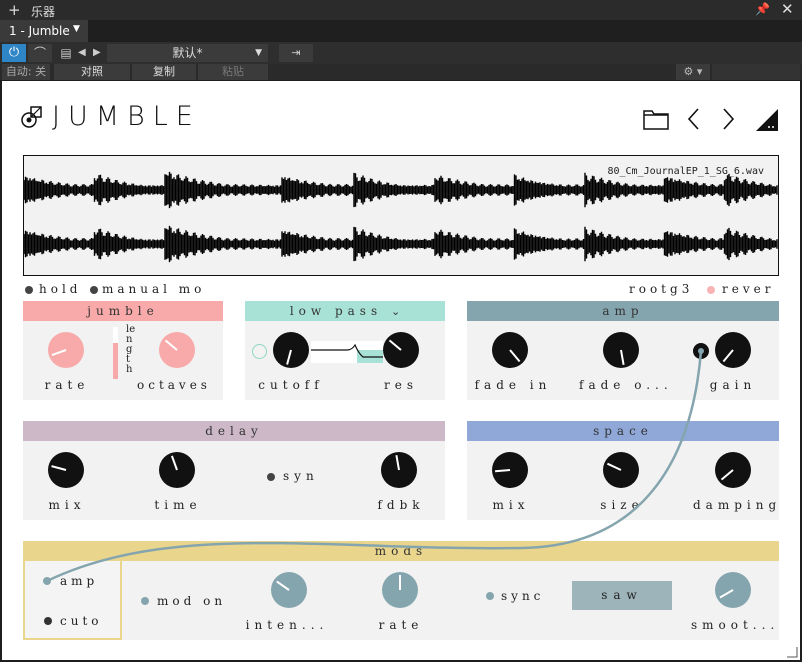 The height and width of the screenshot is (662, 802). What do you see at coordinates (656, 119) in the screenshot?
I see `folder-icon` at bounding box center [656, 119].